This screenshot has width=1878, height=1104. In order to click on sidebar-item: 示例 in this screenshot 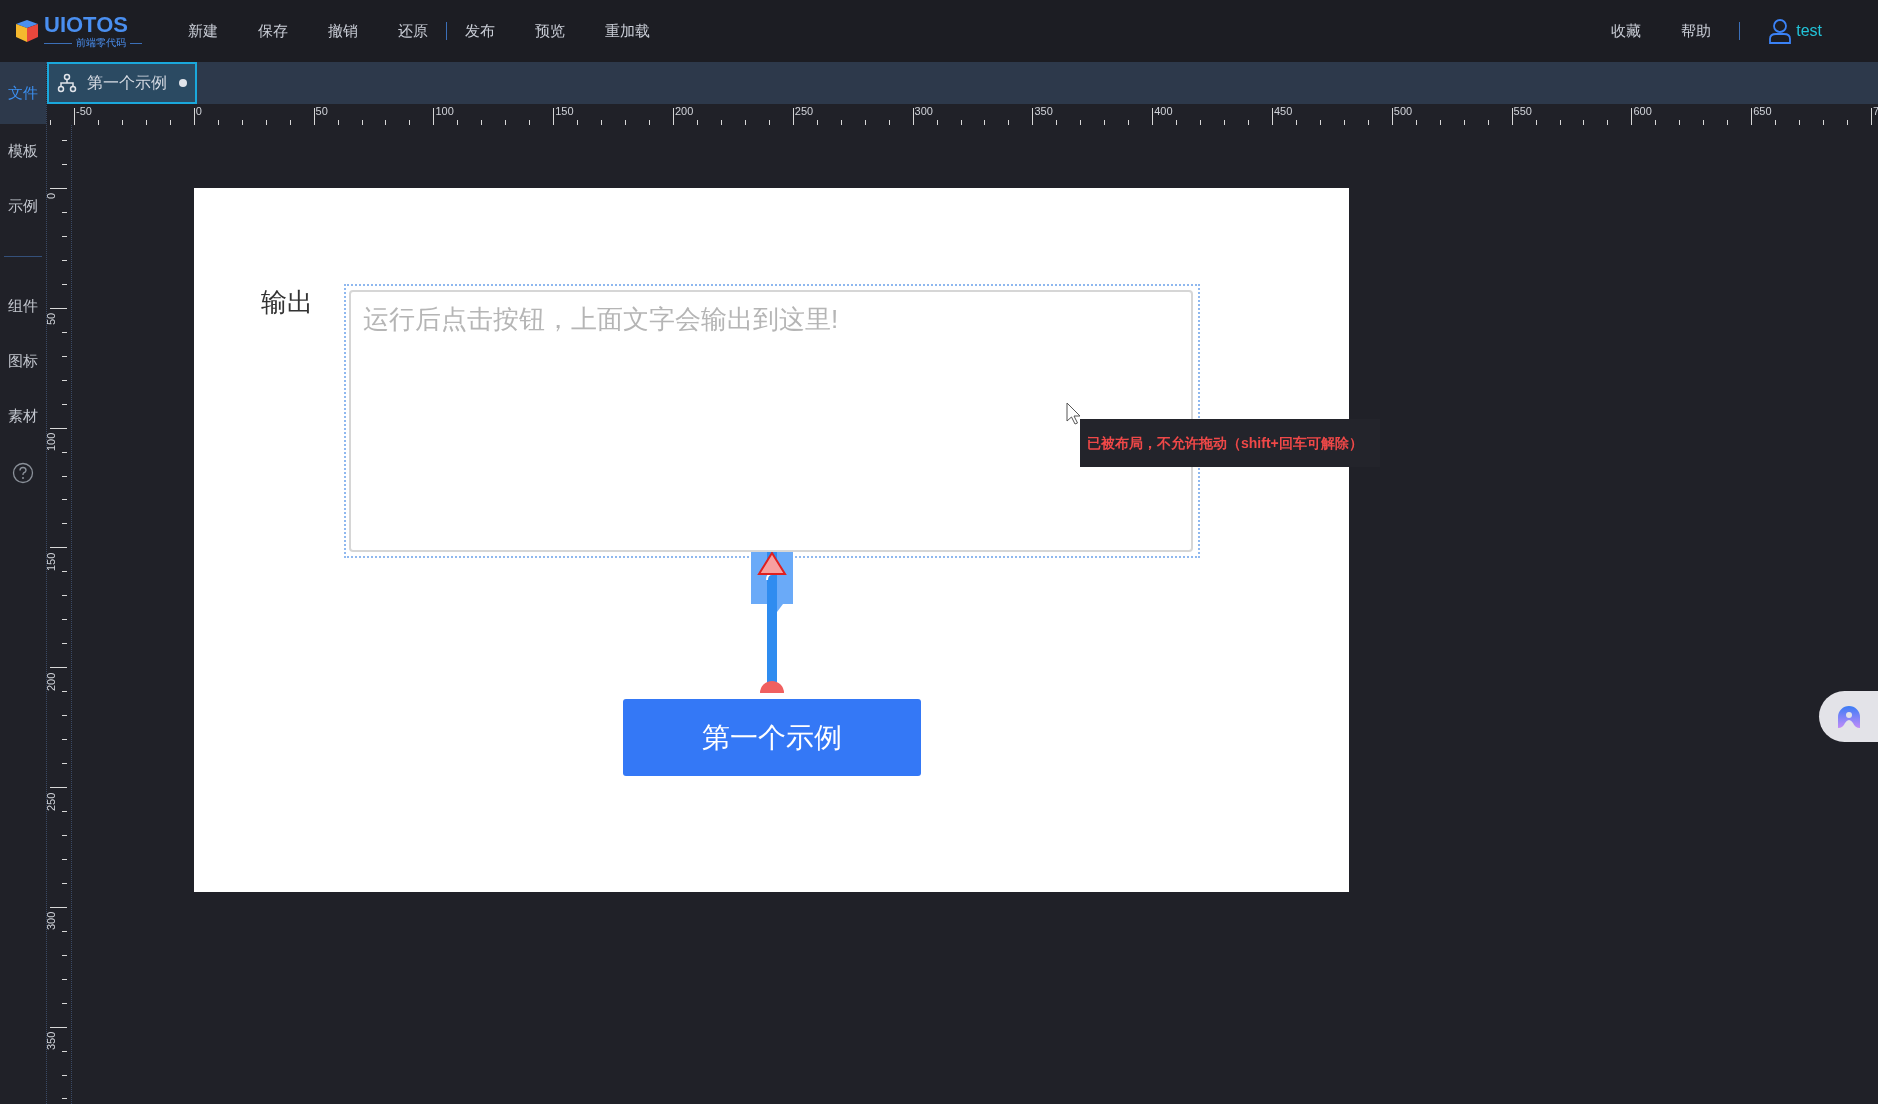, I will do `click(23, 206)`.